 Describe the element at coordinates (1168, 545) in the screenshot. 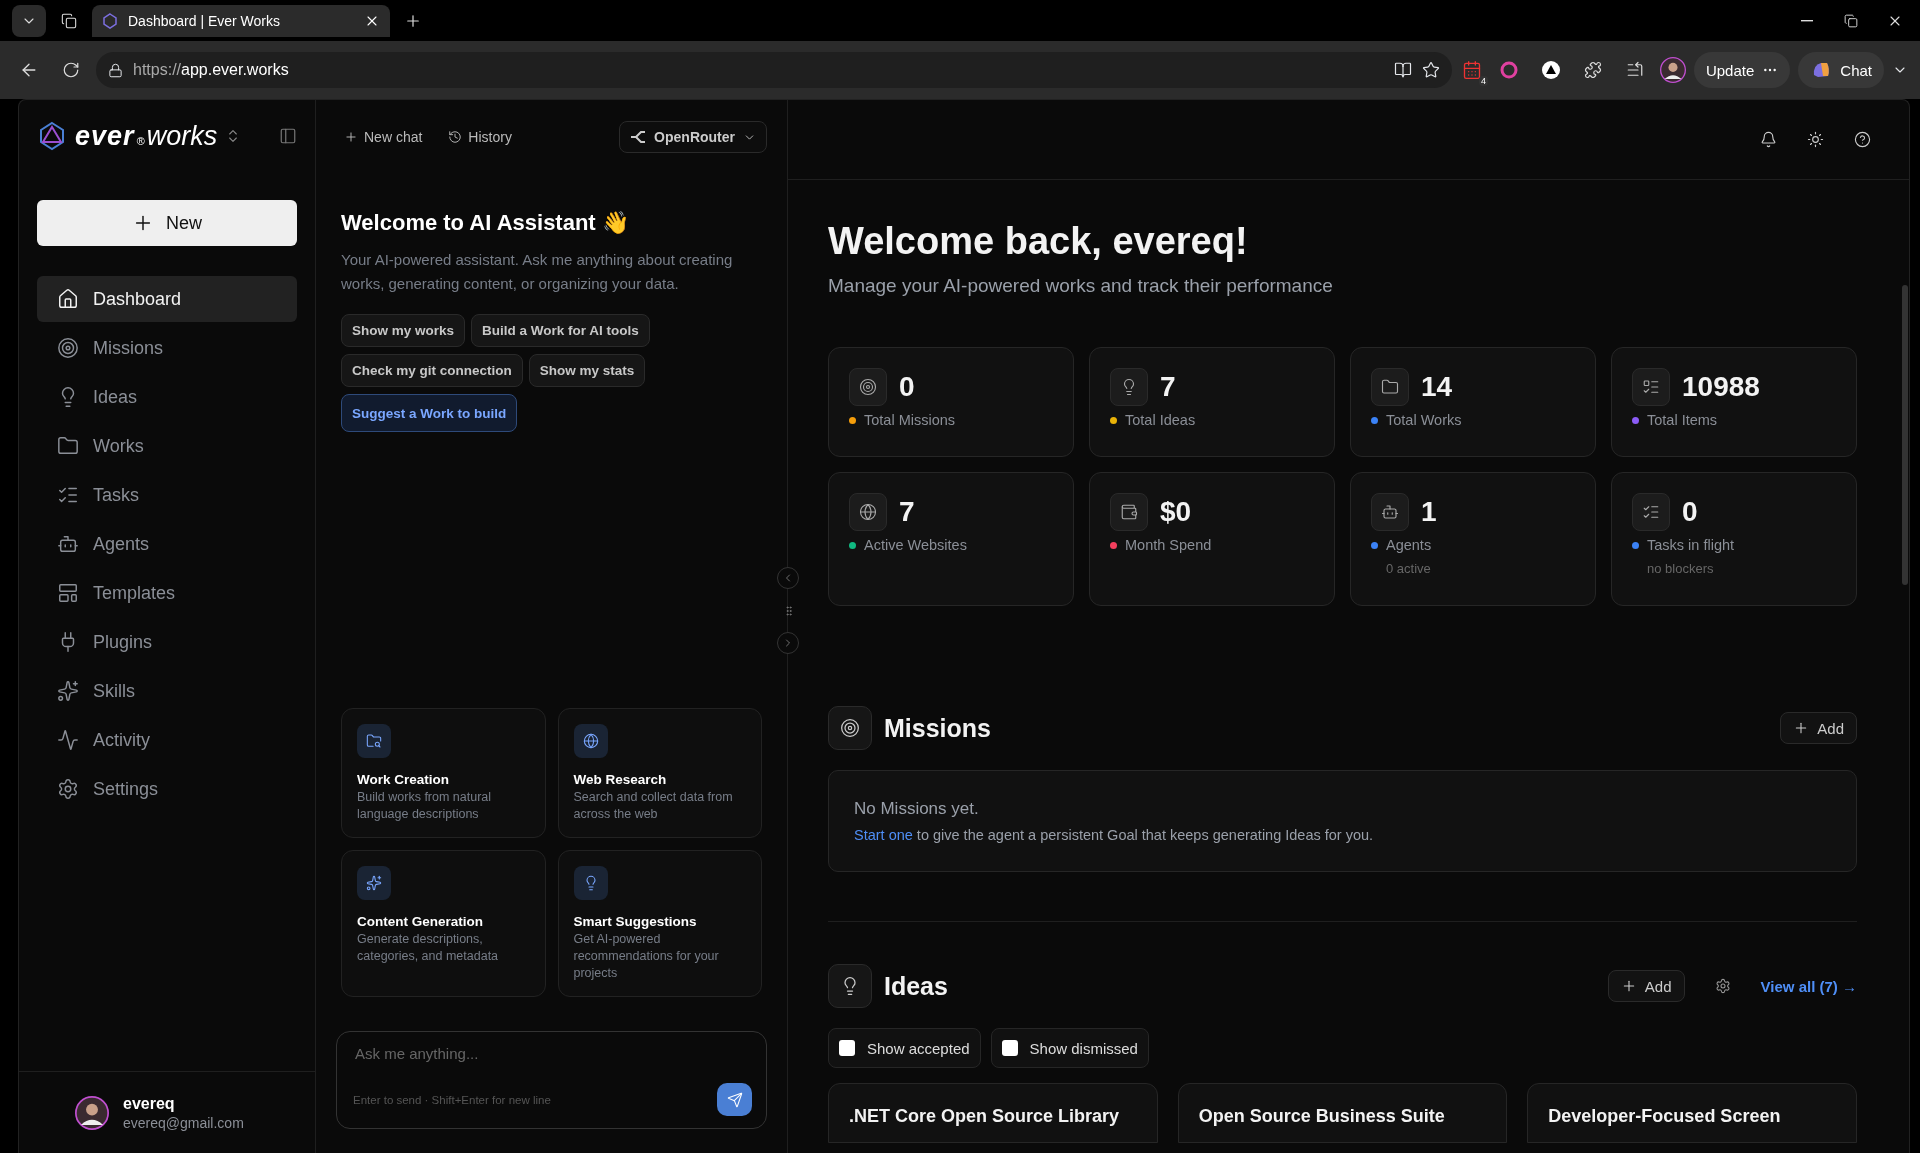

I see `stat-label: Month Spend` at that location.